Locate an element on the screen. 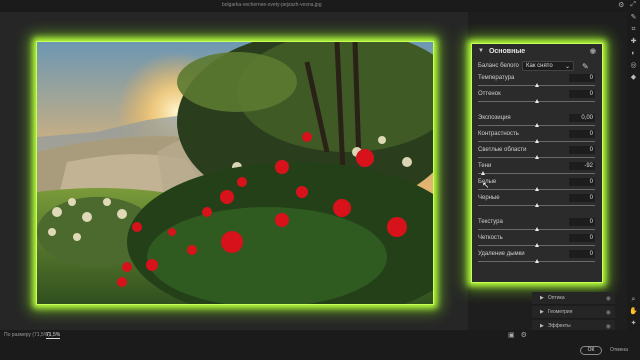 The image size is (640, 360). edit-icon: ✎ is located at coordinates (633, 18).